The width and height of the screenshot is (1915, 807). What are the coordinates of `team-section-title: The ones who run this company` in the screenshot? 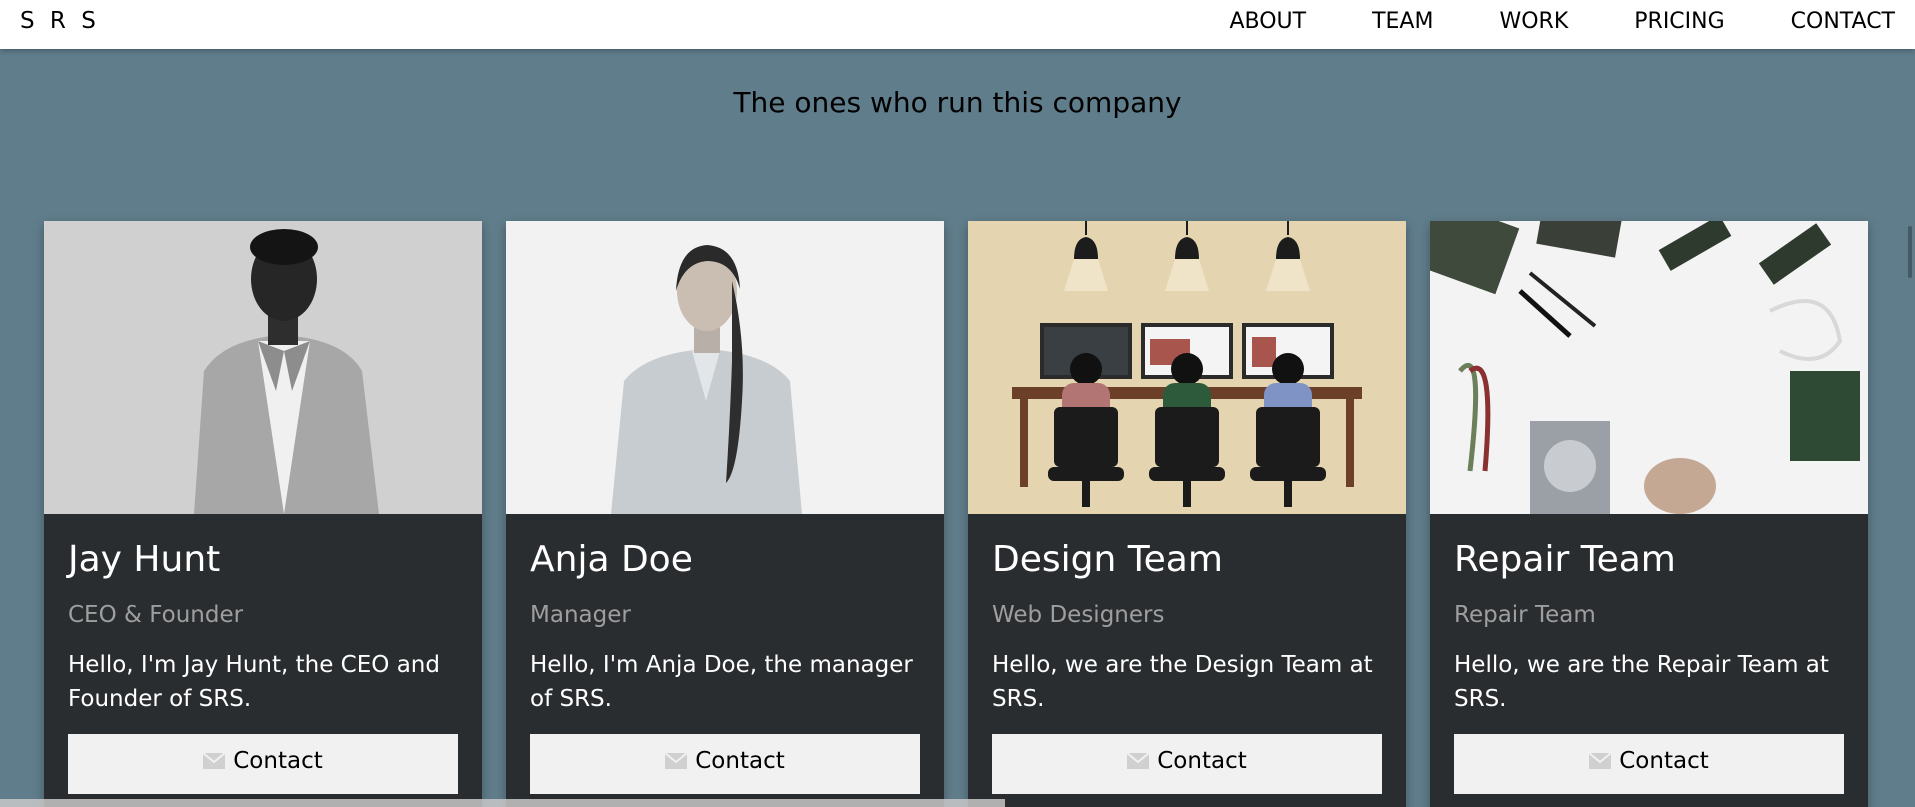 It's located at (957, 102).